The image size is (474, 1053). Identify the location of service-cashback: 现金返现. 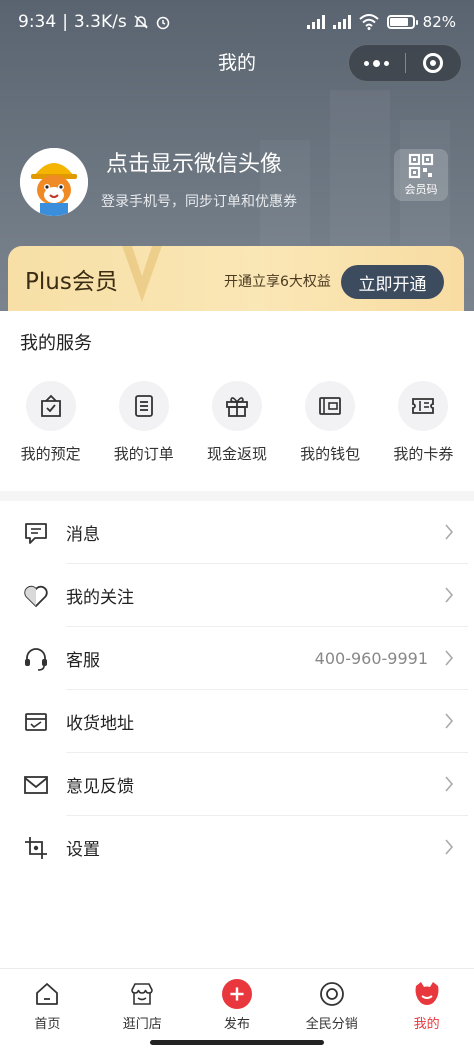
(237, 422).